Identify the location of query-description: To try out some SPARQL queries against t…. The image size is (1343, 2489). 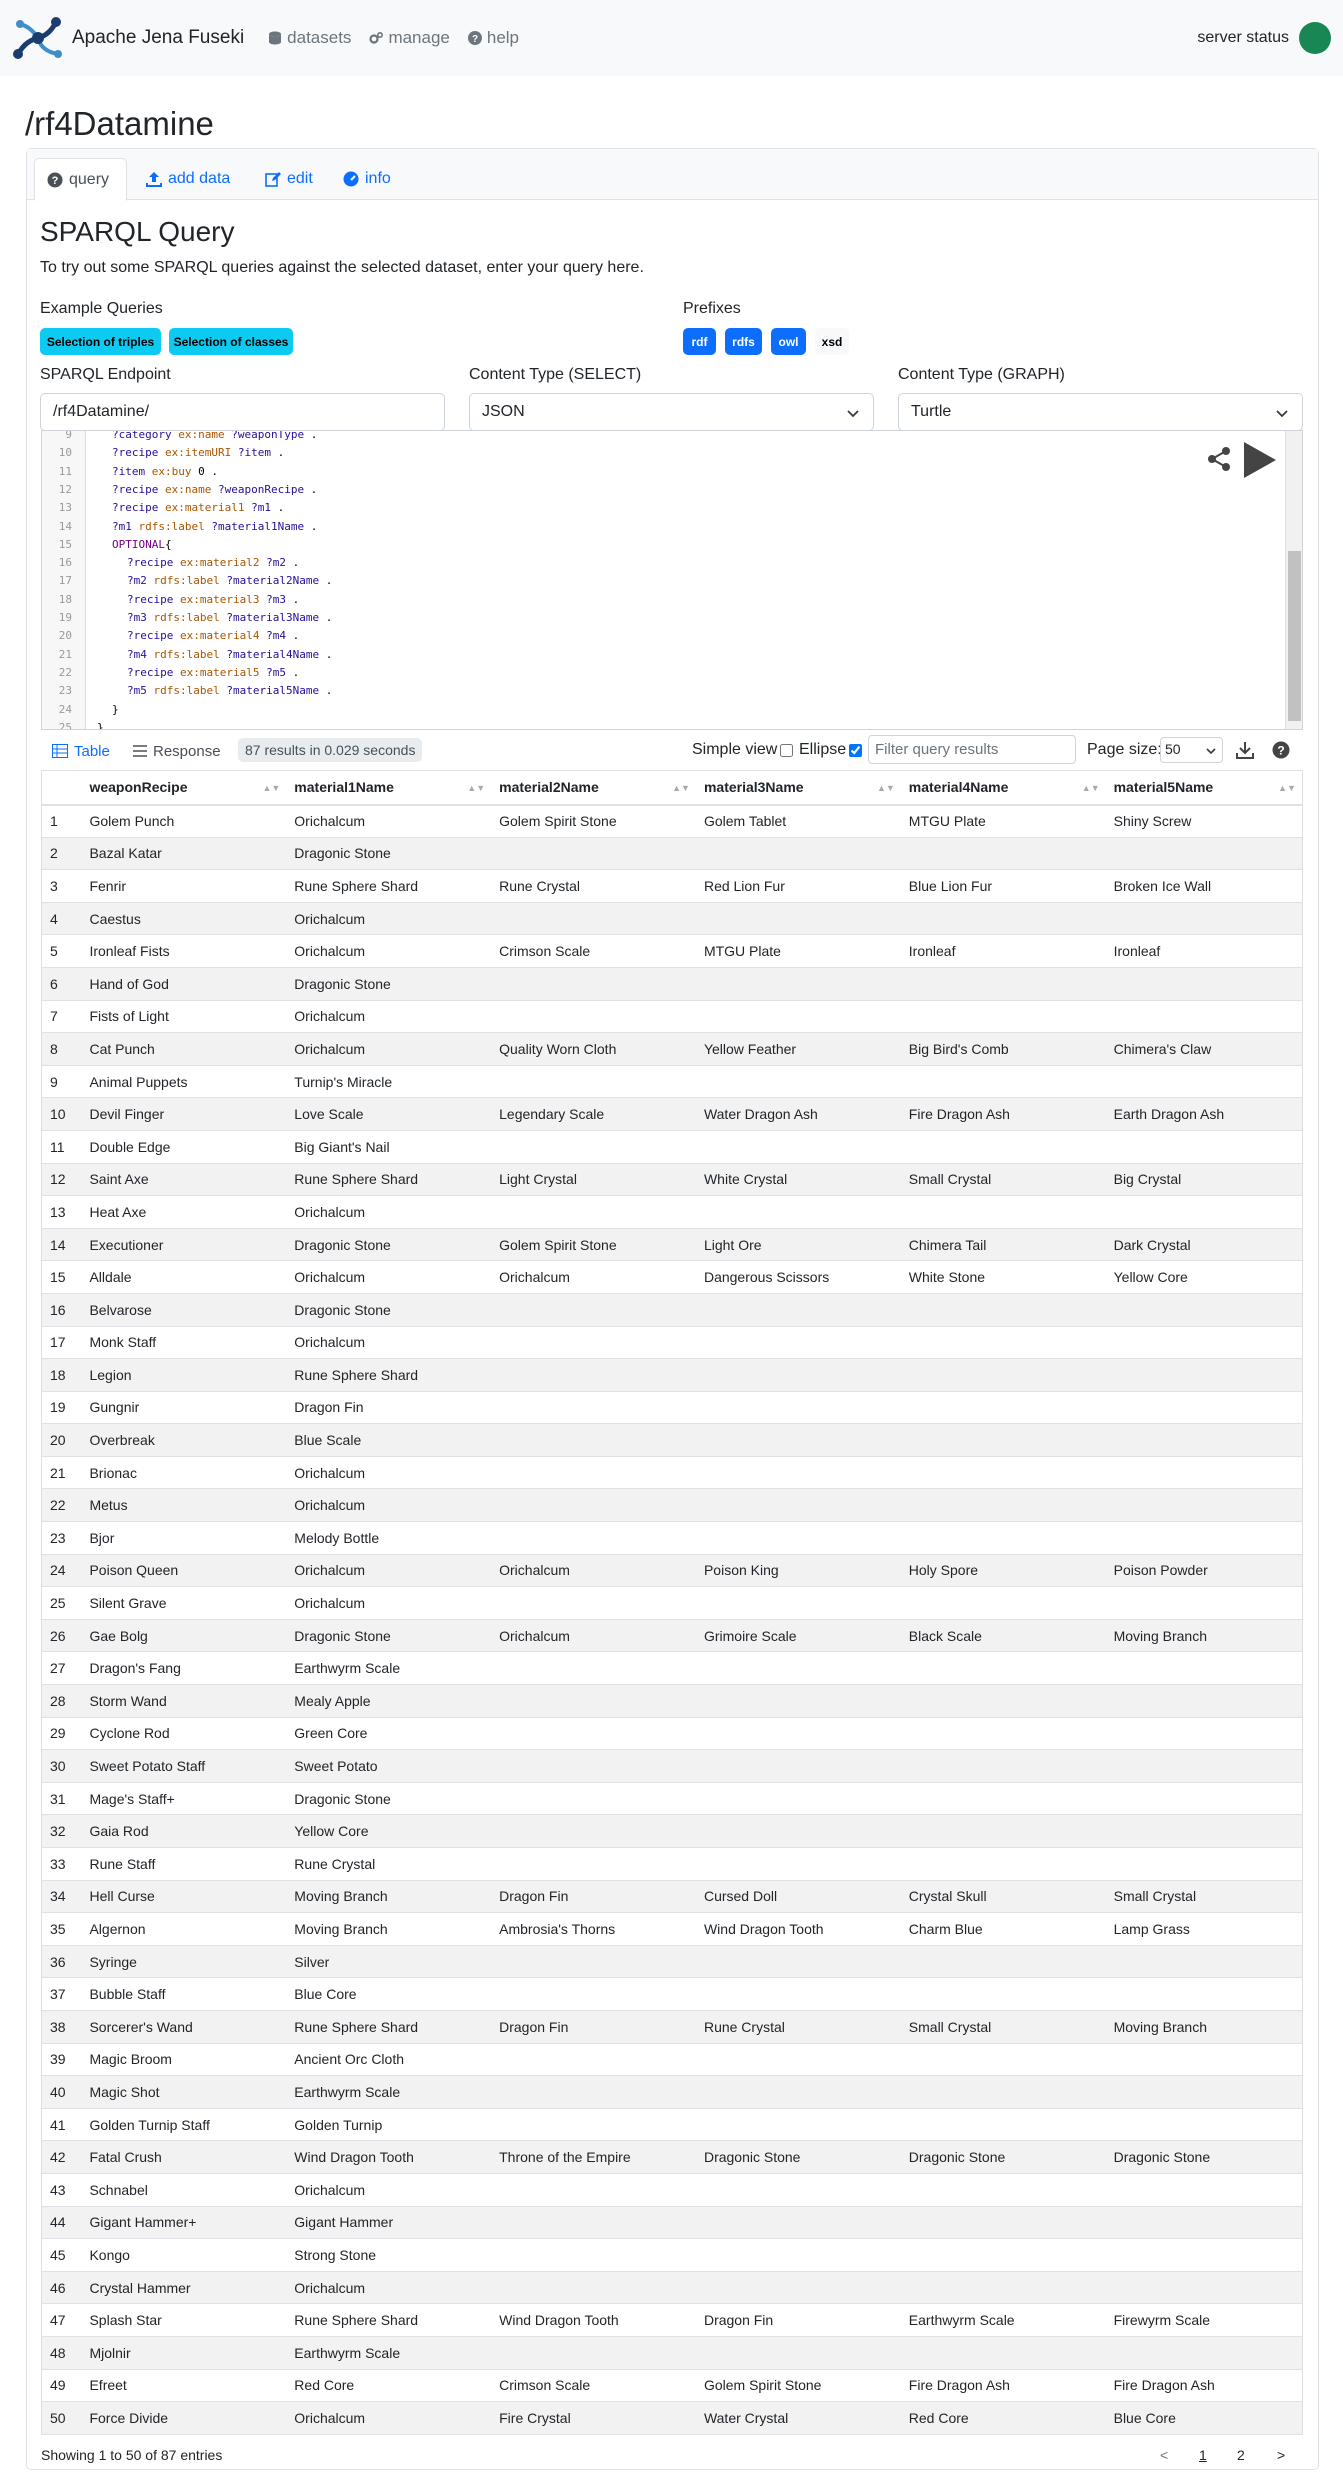
(342, 267).